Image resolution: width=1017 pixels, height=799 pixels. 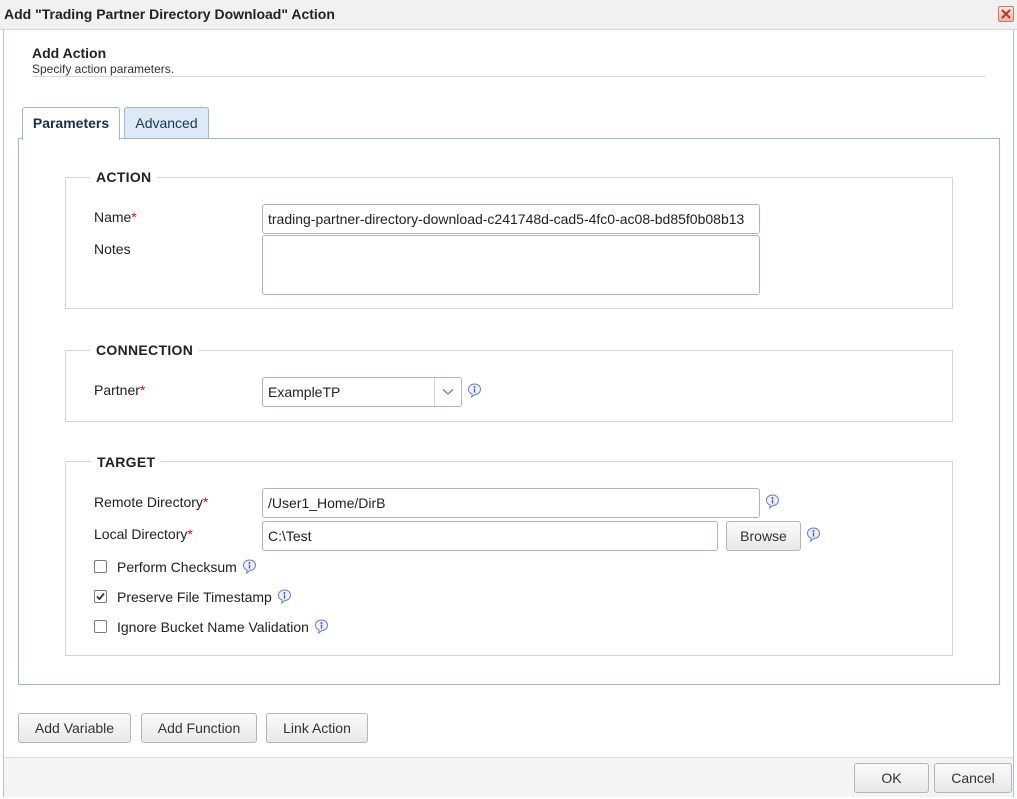 I want to click on preserve-file-timestamp-checkbox, so click(x=100, y=596).